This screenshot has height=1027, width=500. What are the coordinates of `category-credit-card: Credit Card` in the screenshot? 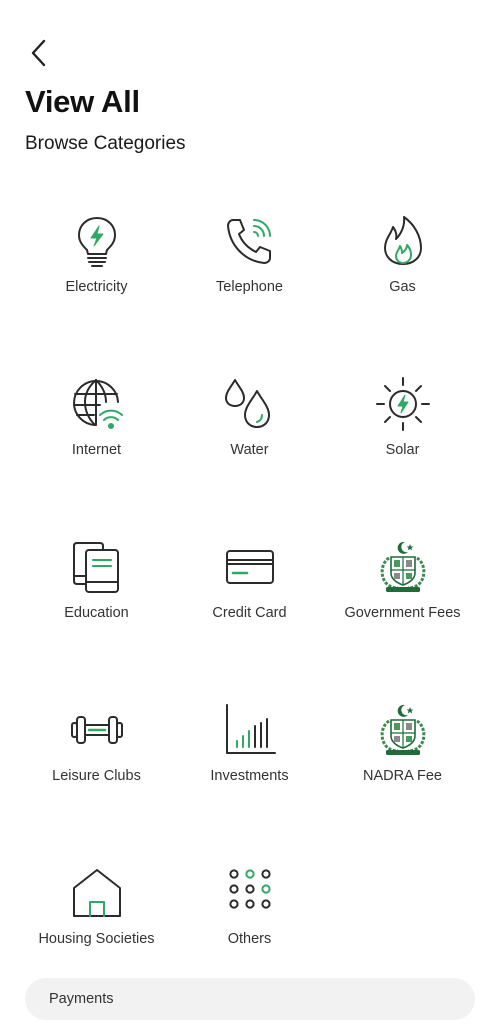 It's located at (249, 619).